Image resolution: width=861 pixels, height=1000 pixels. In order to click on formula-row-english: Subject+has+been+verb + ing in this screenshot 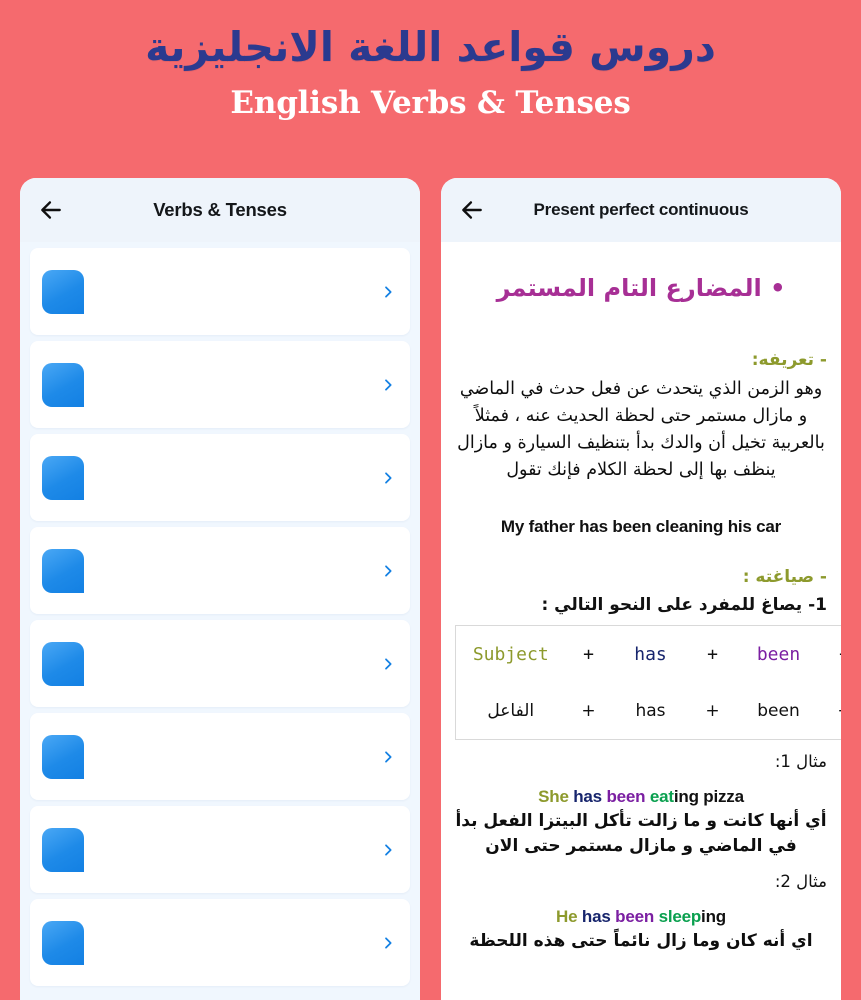, I will do `click(648, 654)`.